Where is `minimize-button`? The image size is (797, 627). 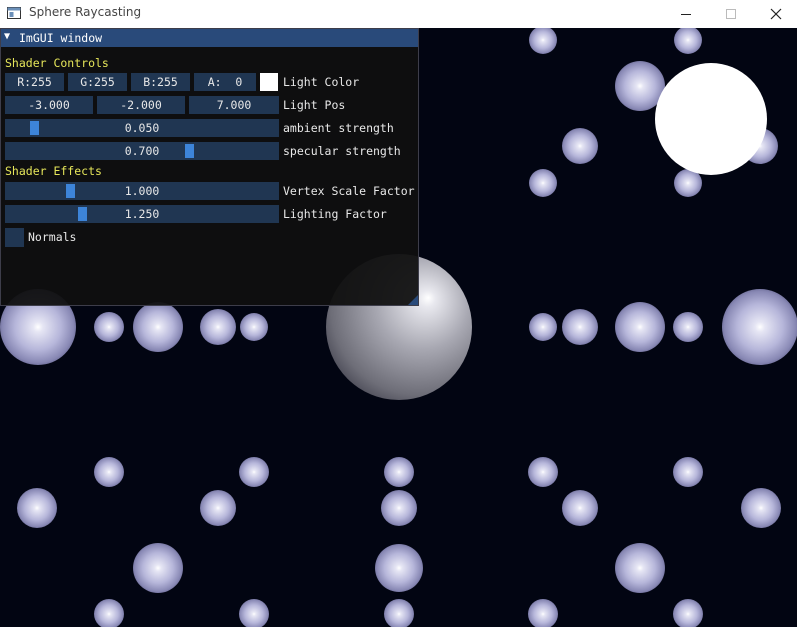
minimize-button is located at coordinates (686, 14).